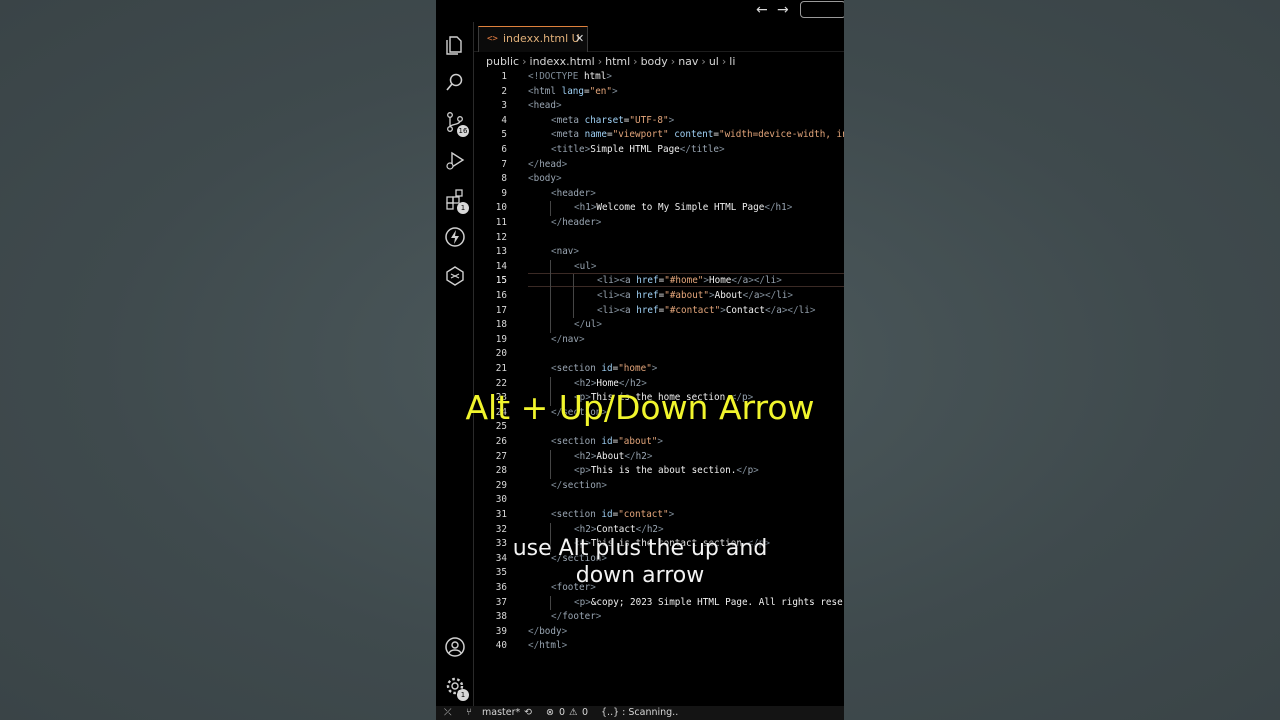 The image size is (1280, 720). Describe the element at coordinates (659, 457) in the screenshot. I see `code-line: 27 <h2>About</h2>` at that location.